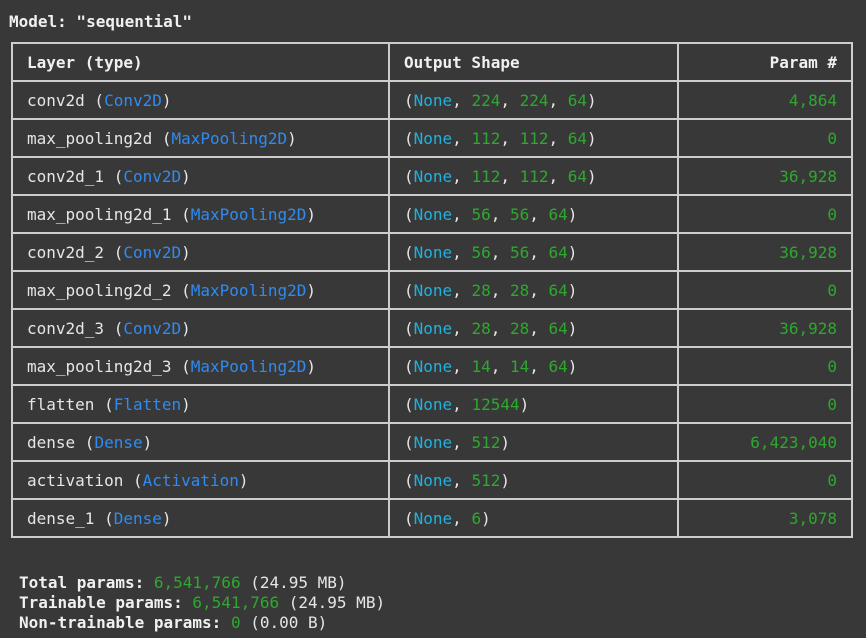 The height and width of the screenshot is (638, 866). I want to click on table-row: conv2d (Conv2D) (None, 224, 224, 64) 4,864, so click(432, 100).